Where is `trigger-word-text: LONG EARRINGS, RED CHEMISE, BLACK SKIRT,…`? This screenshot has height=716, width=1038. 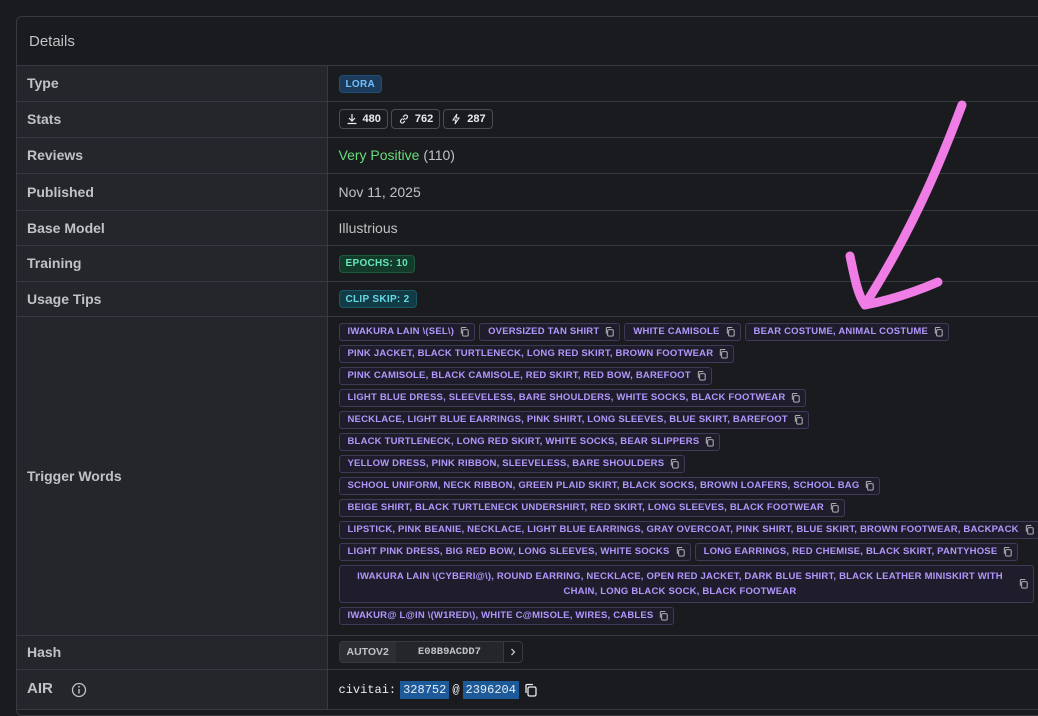
trigger-word-text: LONG EARRINGS, RED CHEMISE, BLACK SKIRT,… is located at coordinates (851, 551).